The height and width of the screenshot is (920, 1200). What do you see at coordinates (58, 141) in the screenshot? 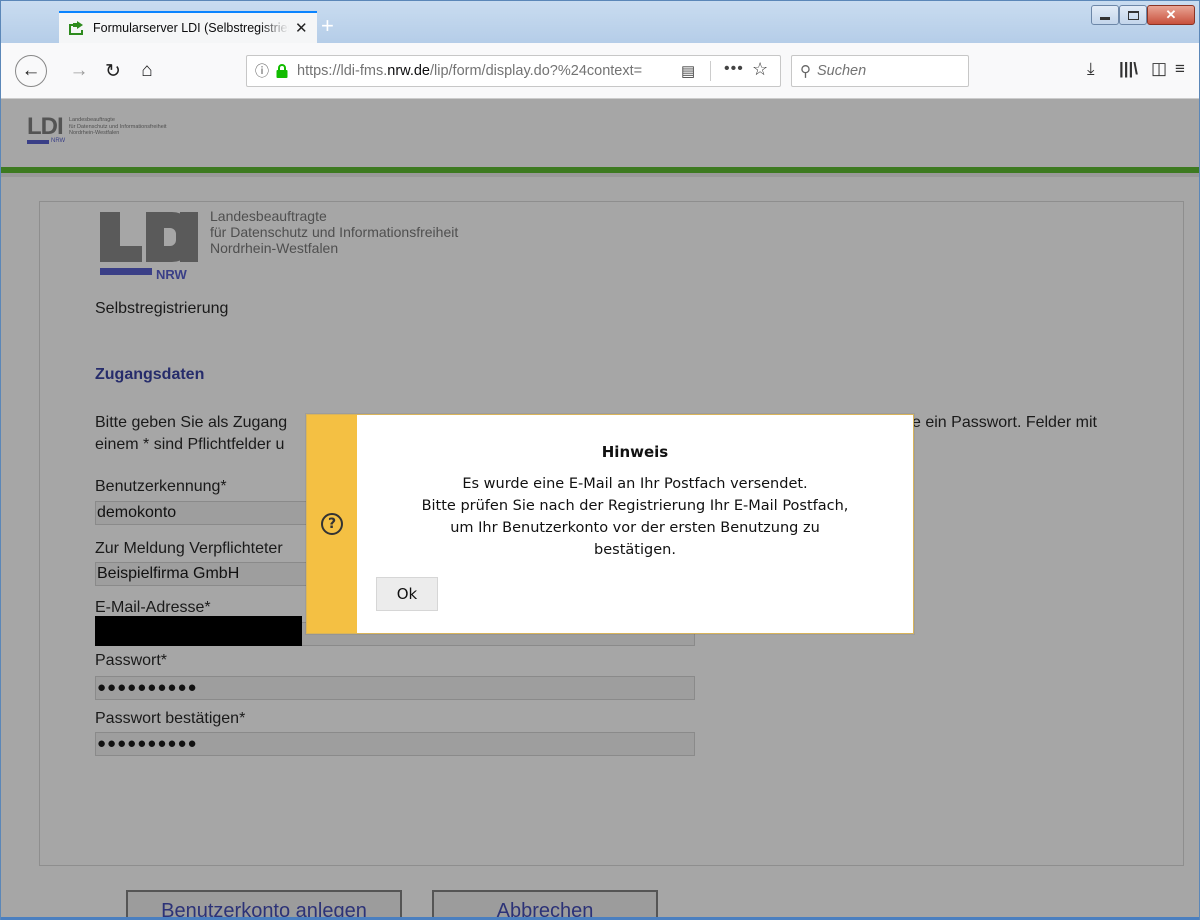
I see `header-logo-nrw: NRW` at bounding box center [58, 141].